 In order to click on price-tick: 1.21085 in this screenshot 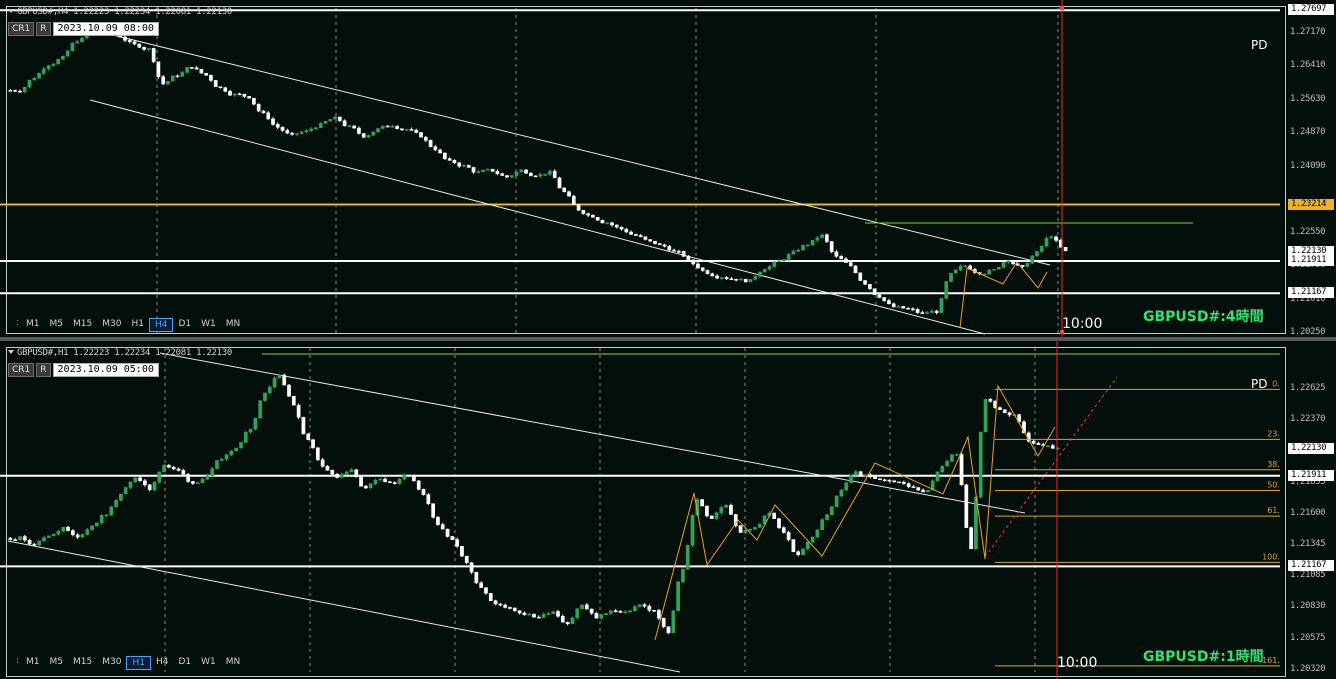, I will do `click(1308, 575)`.